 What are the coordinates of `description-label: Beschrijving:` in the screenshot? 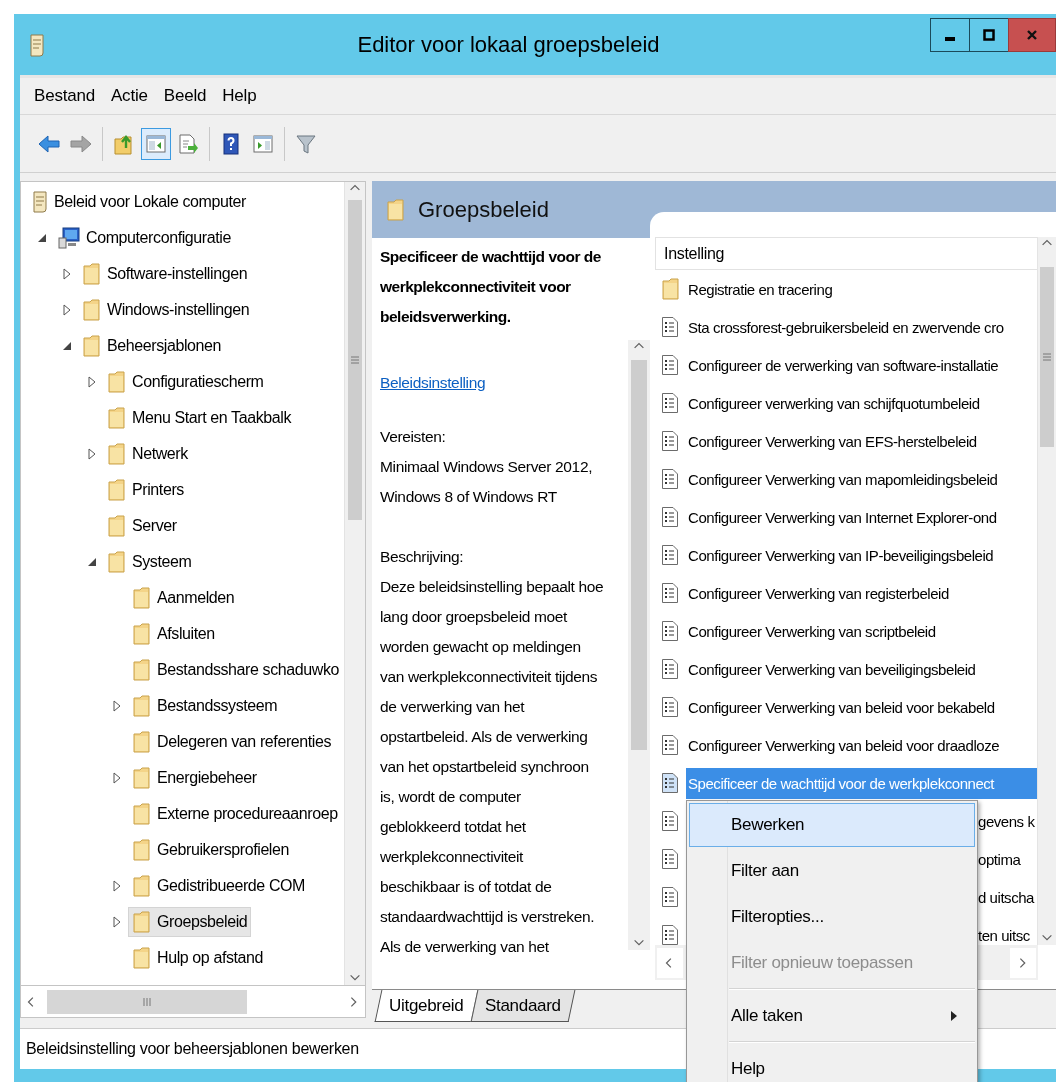 It's located at (422, 557).